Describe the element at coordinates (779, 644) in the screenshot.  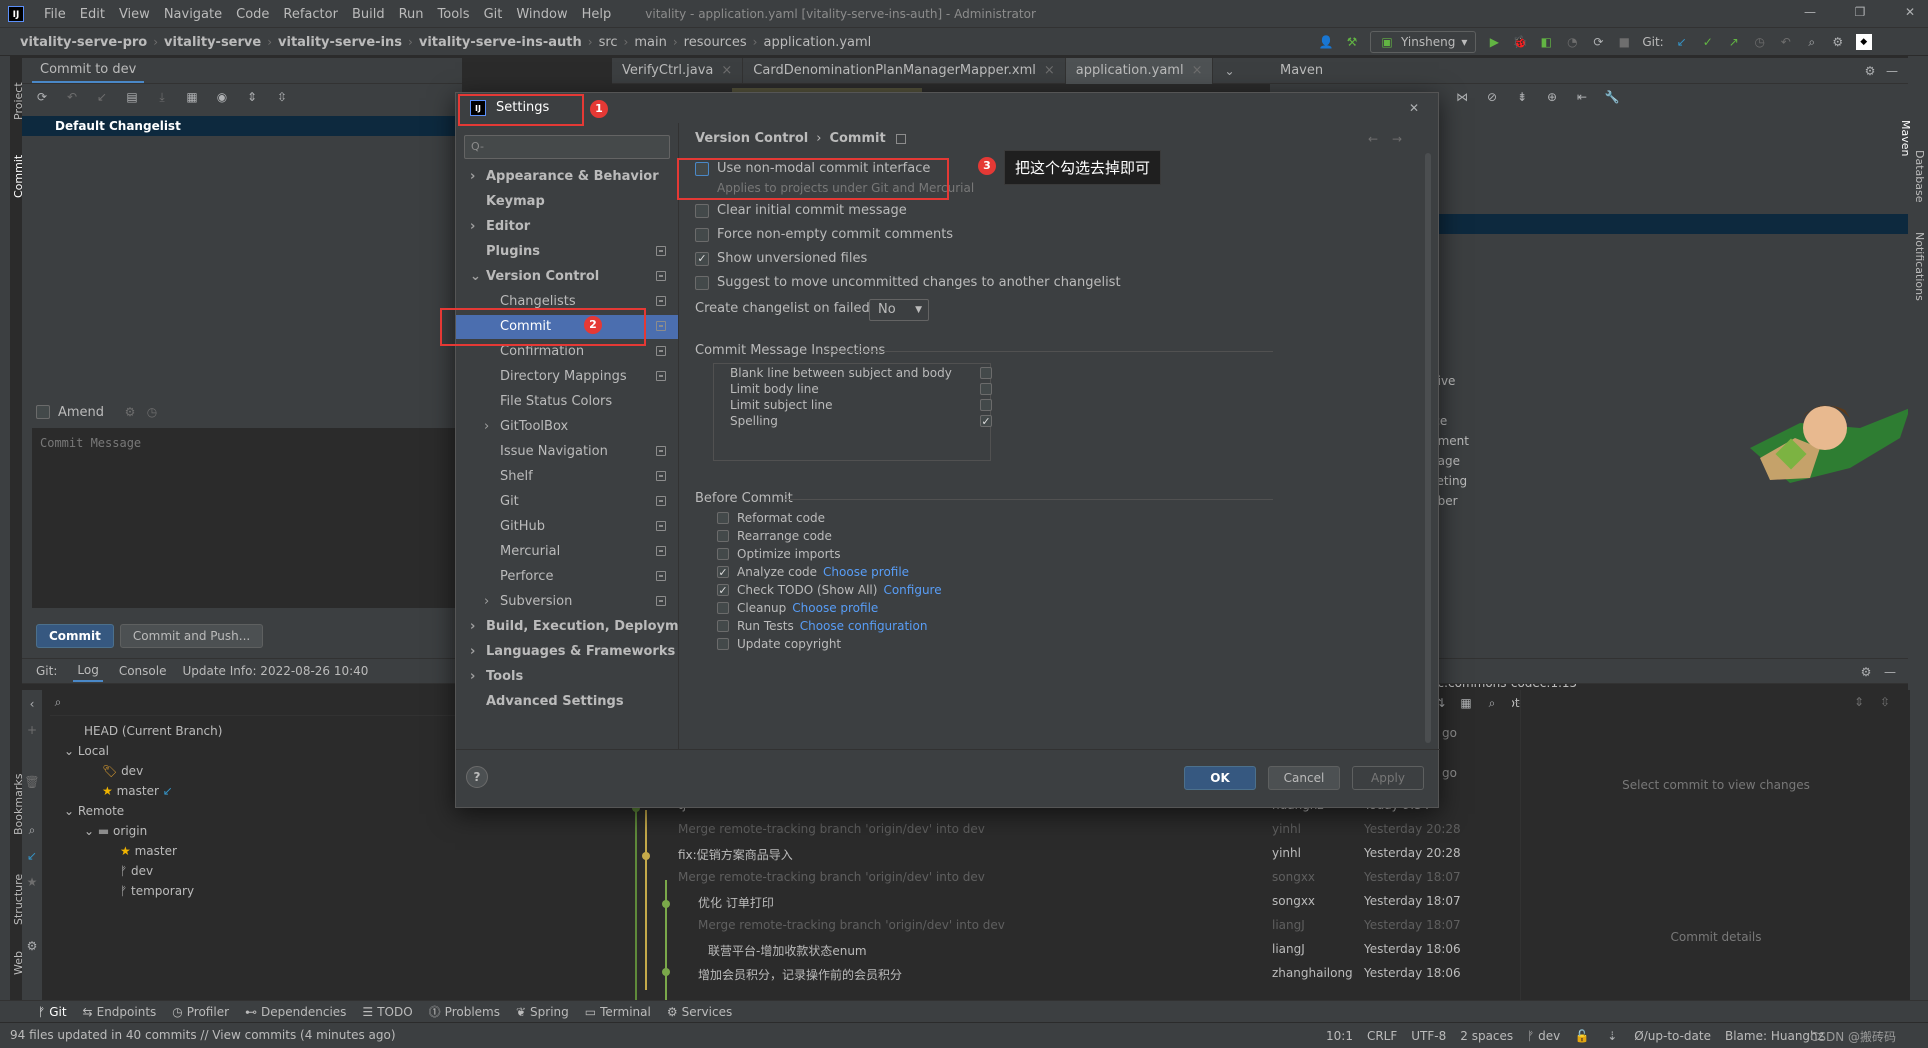
I see `before-commit-option: Update copyright` at that location.